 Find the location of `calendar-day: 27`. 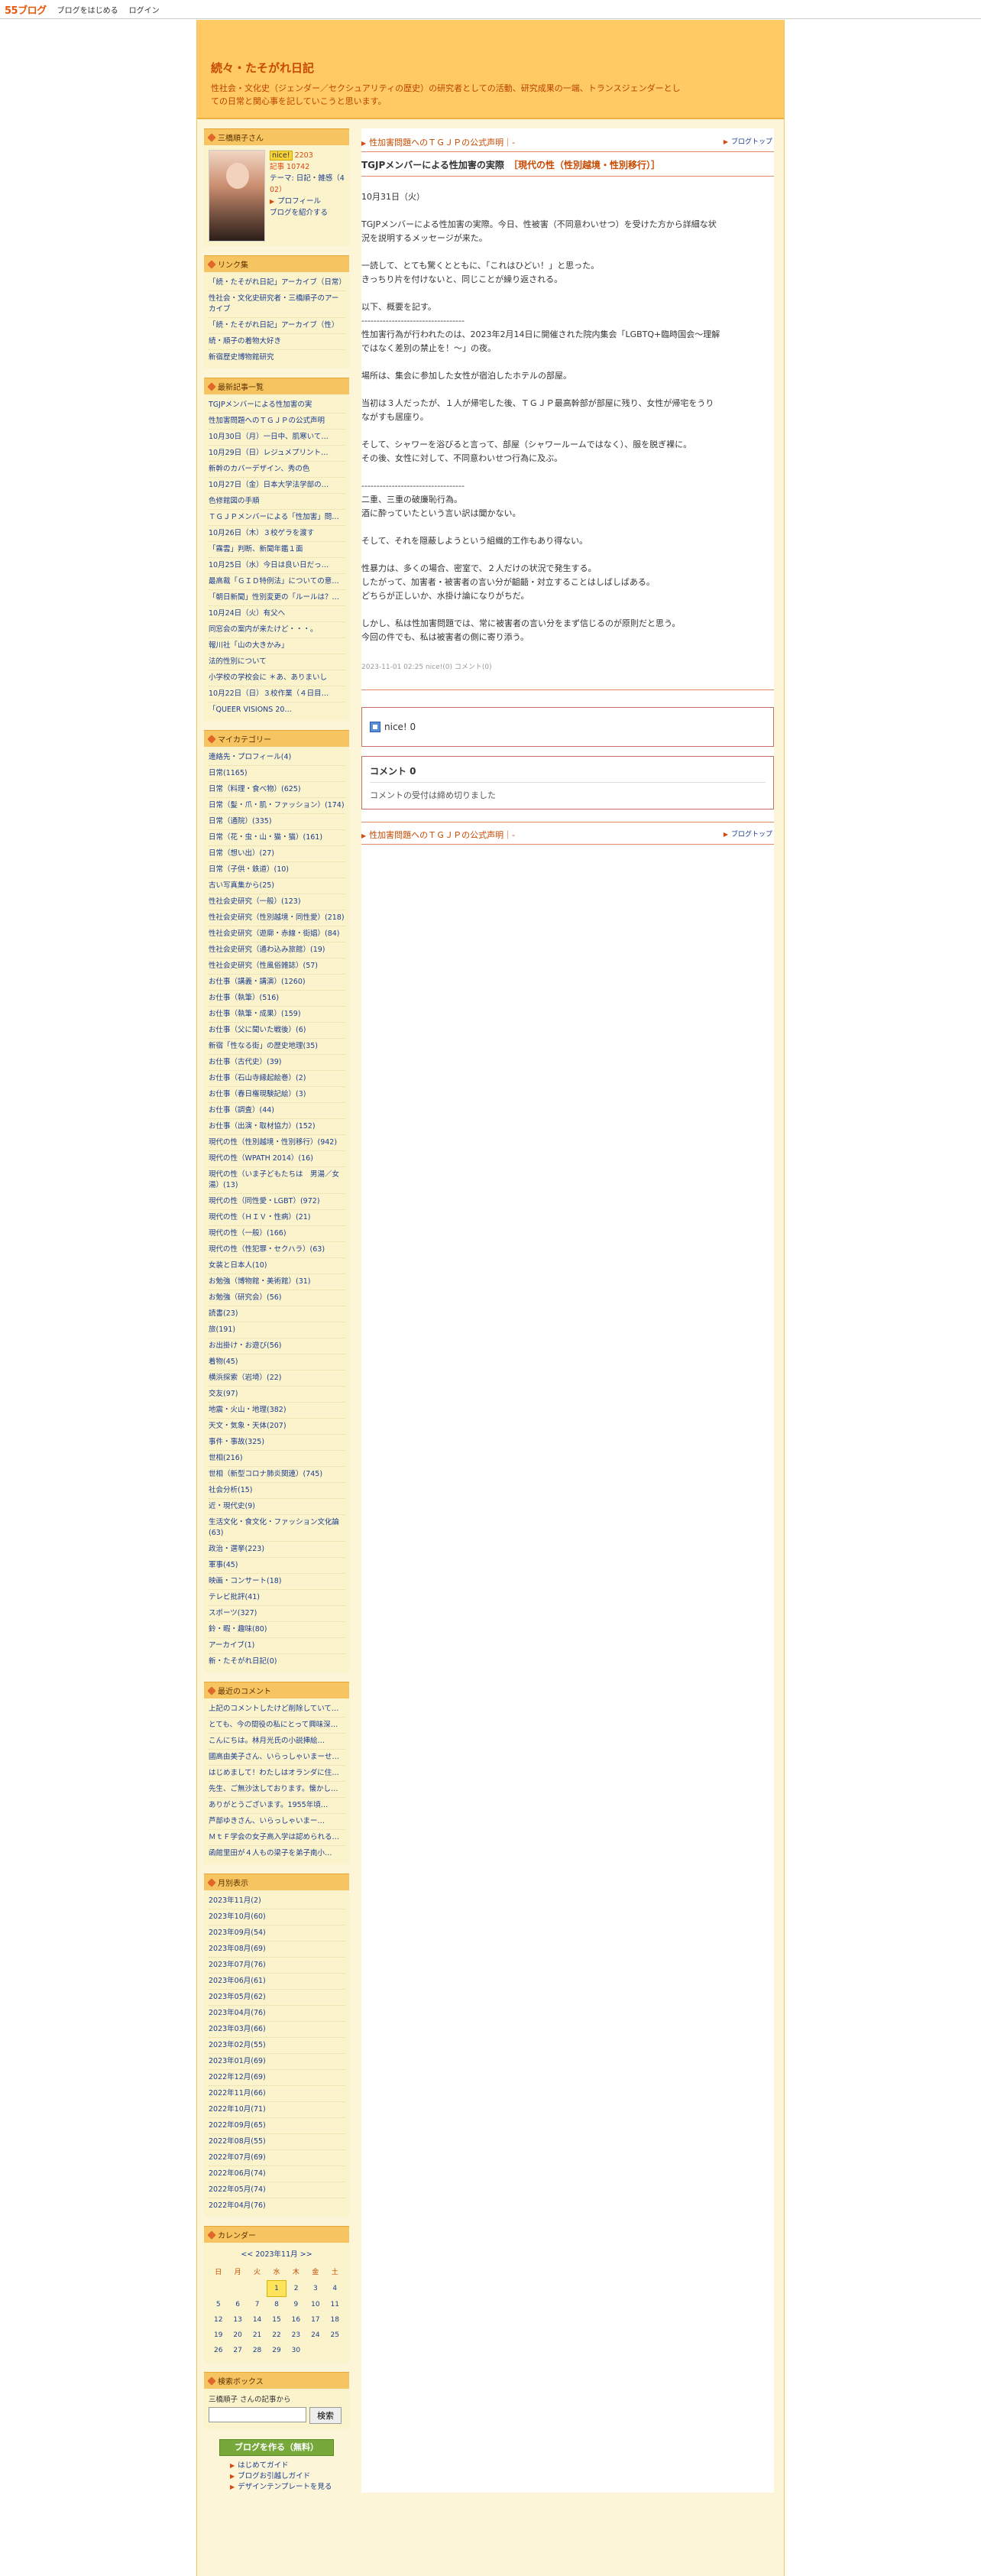

calendar-day: 27 is located at coordinates (237, 2350).